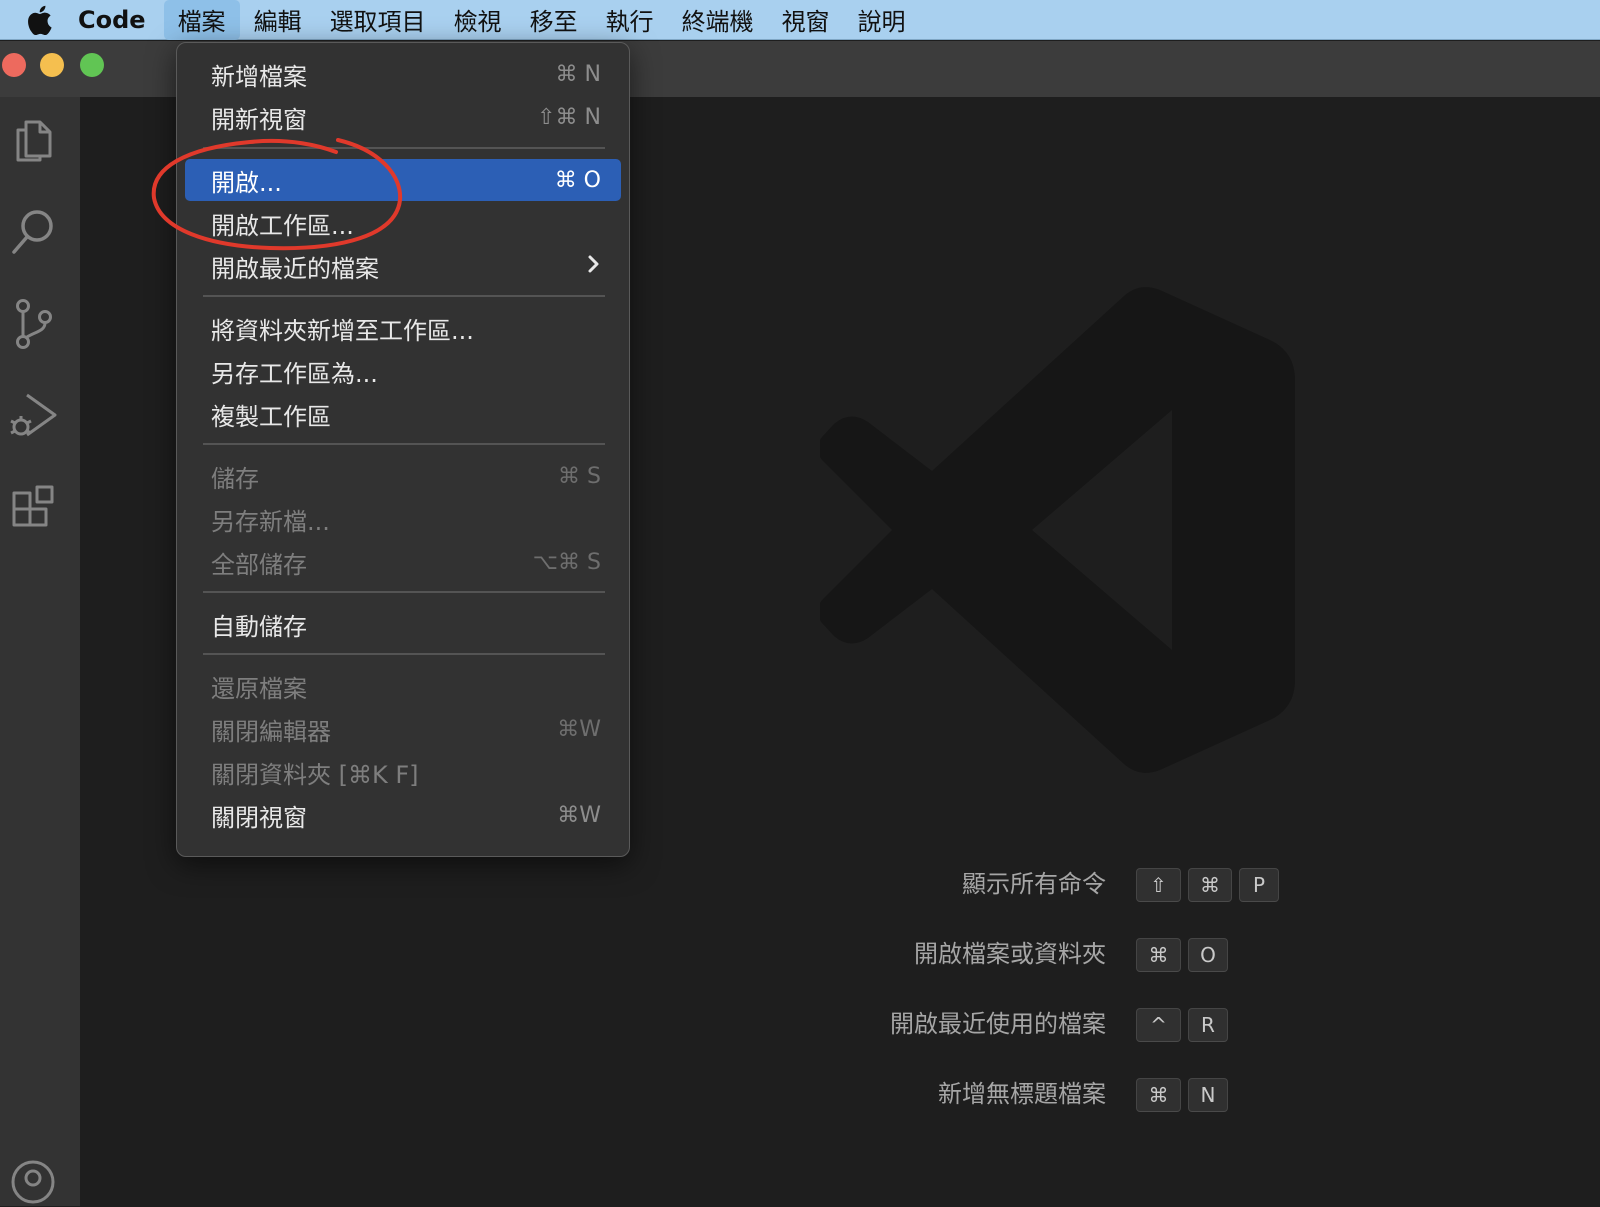 This screenshot has height=1207, width=1600. I want to click on menu-item-shortcut: ⌘ N, so click(578, 74).